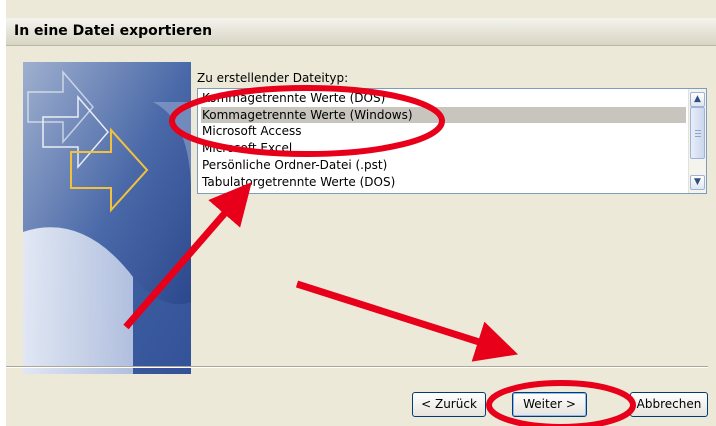 The image size is (716, 426). I want to click on back-button: < Zurück, so click(449, 404).